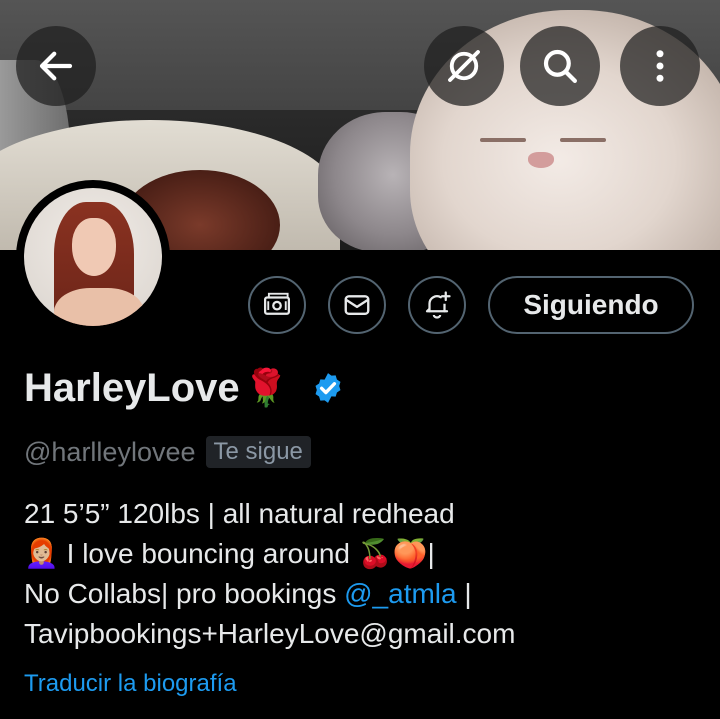 The image size is (720, 719). Describe the element at coordinates (184, 593) in the screenshot. I see `bio-text: No Collabs| pro bookings` at that location.